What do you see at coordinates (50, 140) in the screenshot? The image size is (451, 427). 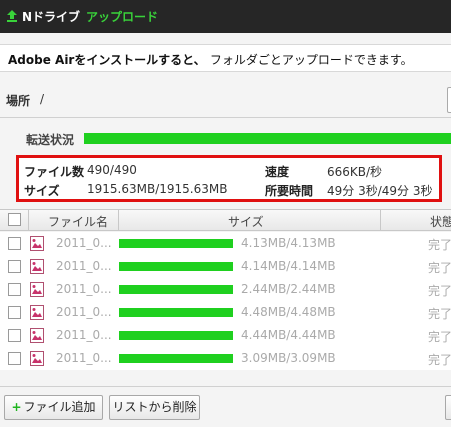 I see `transfer-status-label: 転送状況` at bounding box center [50, 140].